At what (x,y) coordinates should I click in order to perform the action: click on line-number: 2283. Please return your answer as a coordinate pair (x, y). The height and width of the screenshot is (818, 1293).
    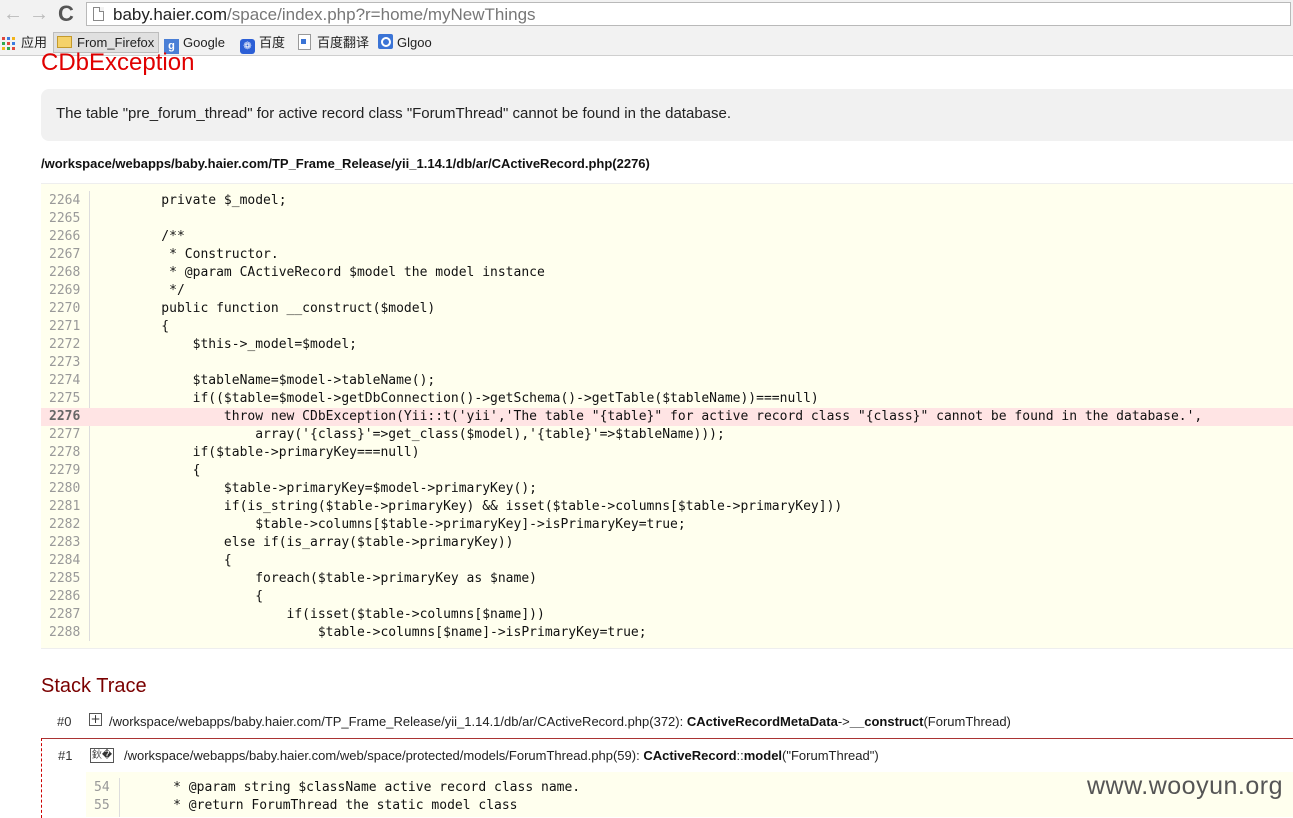
    Looking at the image, I should click on (65, 542).